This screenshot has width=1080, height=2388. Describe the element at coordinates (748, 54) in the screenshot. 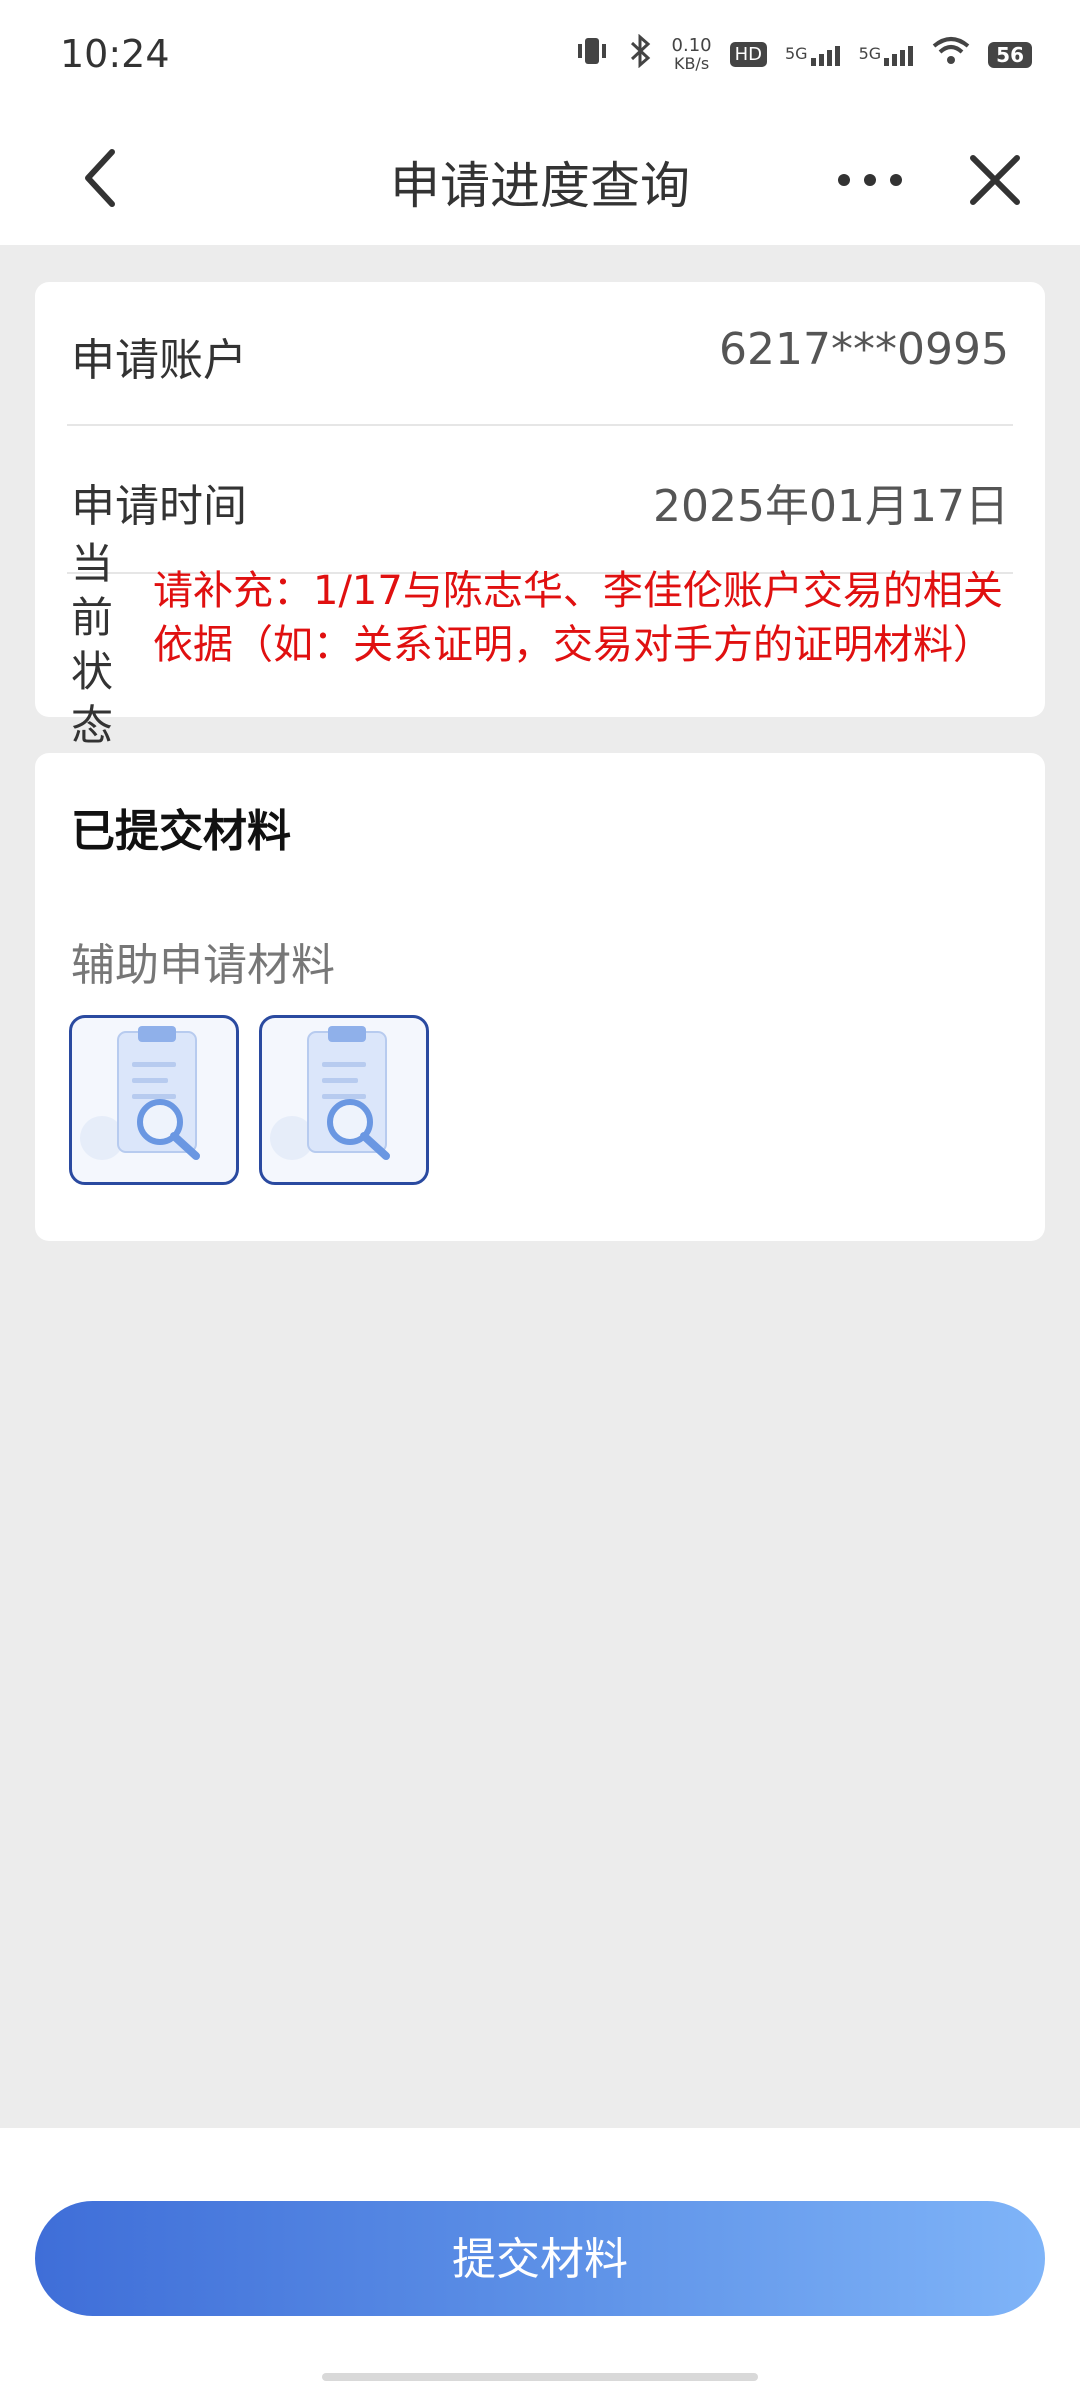

I see `hd-icon: HD` at that location.